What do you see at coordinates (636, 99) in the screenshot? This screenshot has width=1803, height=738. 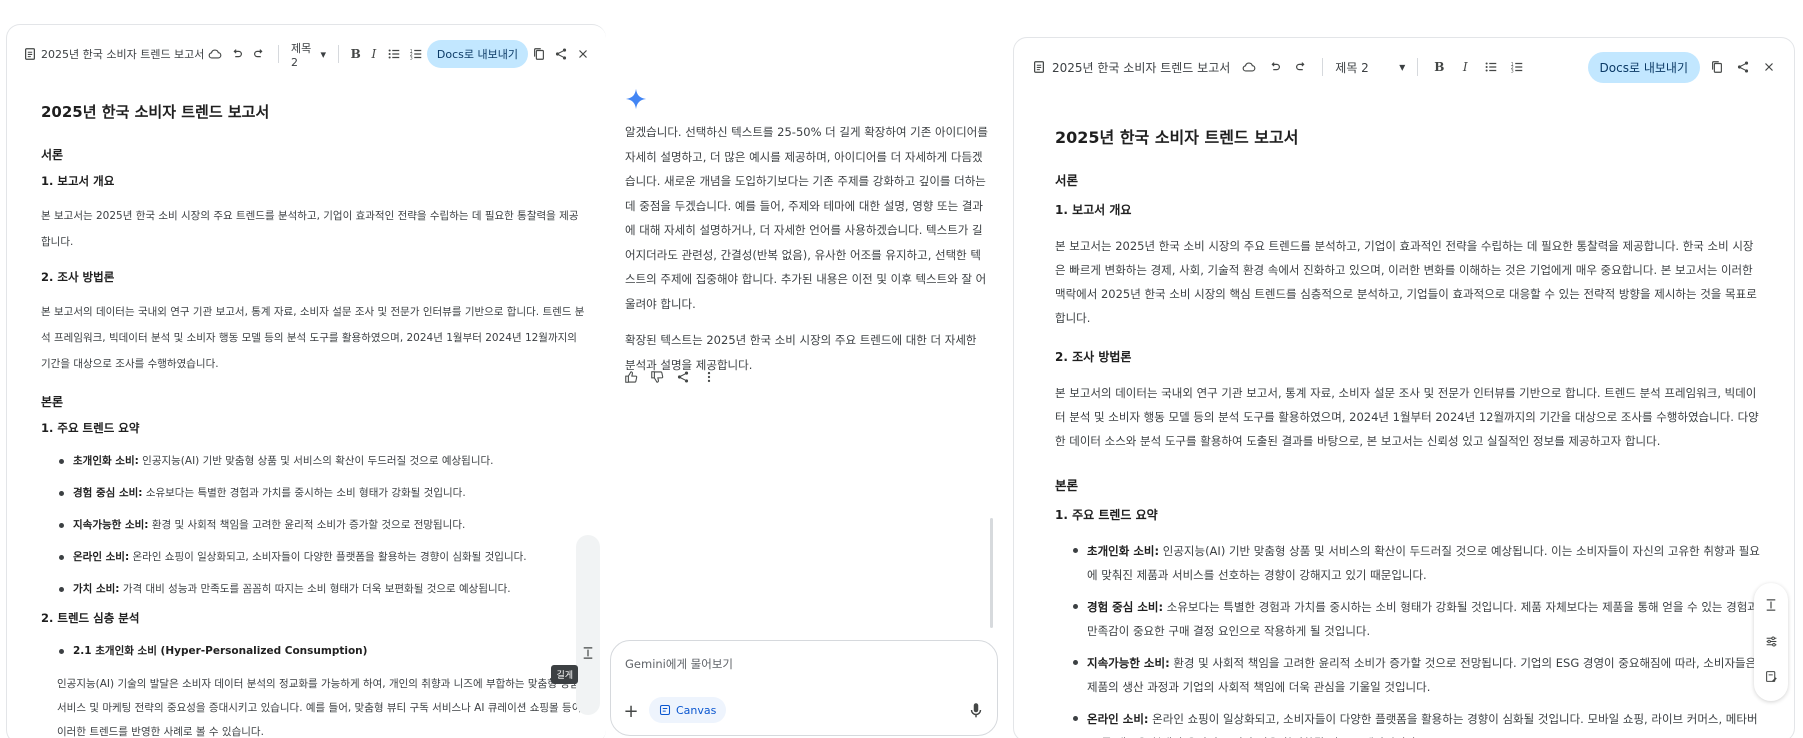 I see `gemini-spark-icon` at bounding box center [636, 99].